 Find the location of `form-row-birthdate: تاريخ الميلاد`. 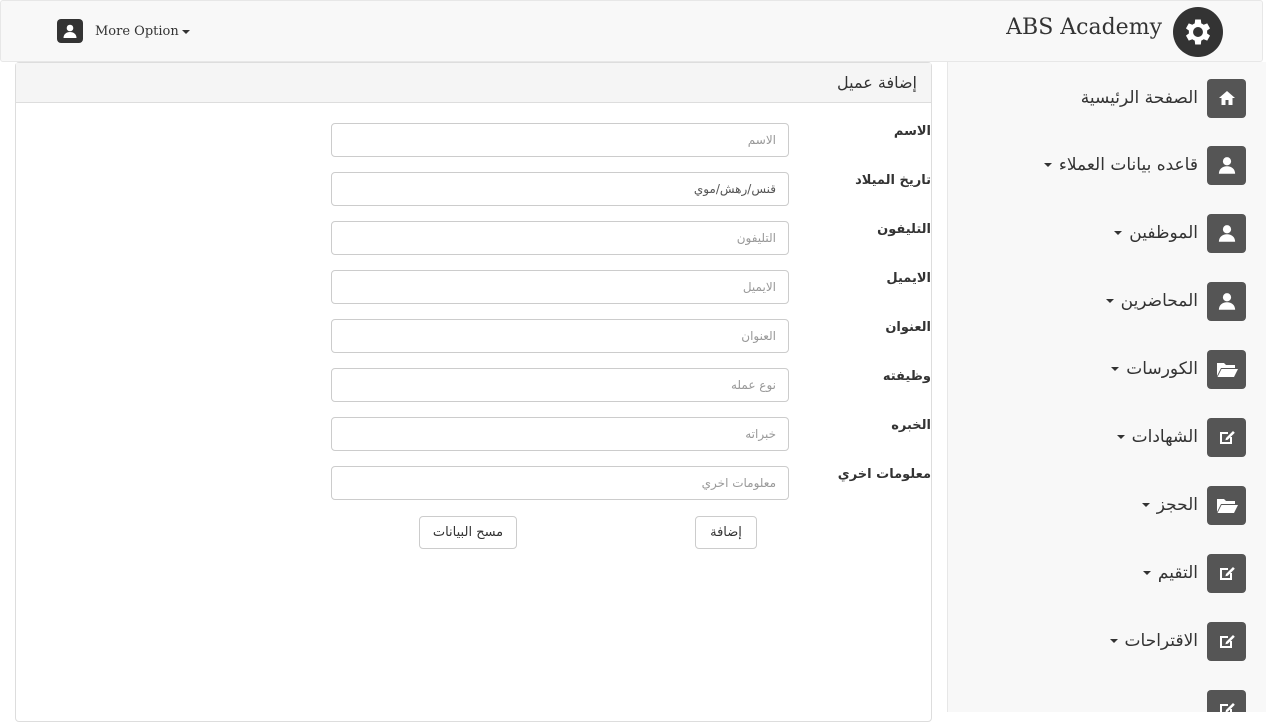

form-row-birthdate: تاريخ الميلاد is located at coordinates (631, 189).